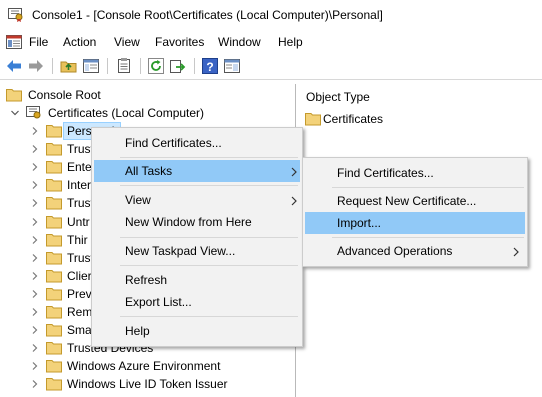 Image resolution: width=542 pixels, height=397 pixels. Describe the element at coordinates (138, 200) in the screenshot. I see `menu-item-label: View` at that location.